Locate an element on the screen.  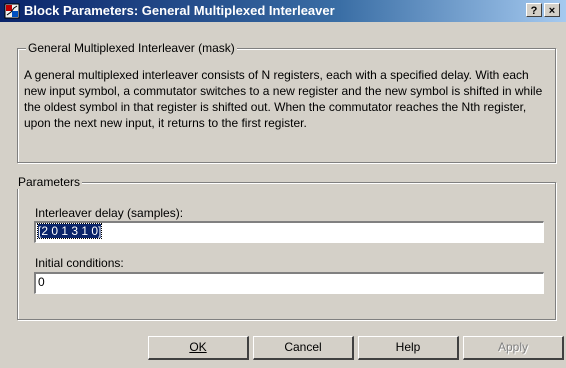
mask-legend: General Multiplexed Interleaver (mask) is located at coordinates (131, 48).